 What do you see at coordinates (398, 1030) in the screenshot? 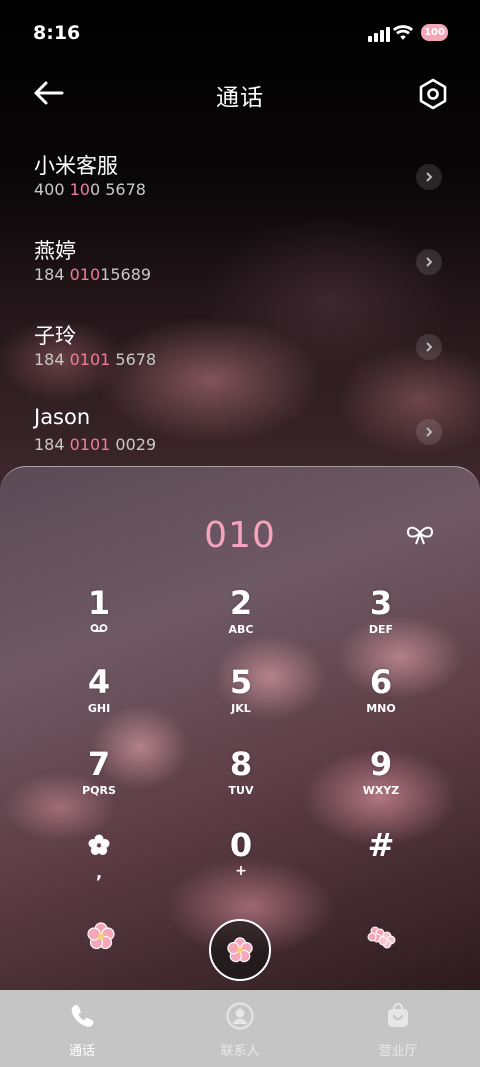
I see `tab-service-hall: 营业厅` at bounding box center [398, 1030].